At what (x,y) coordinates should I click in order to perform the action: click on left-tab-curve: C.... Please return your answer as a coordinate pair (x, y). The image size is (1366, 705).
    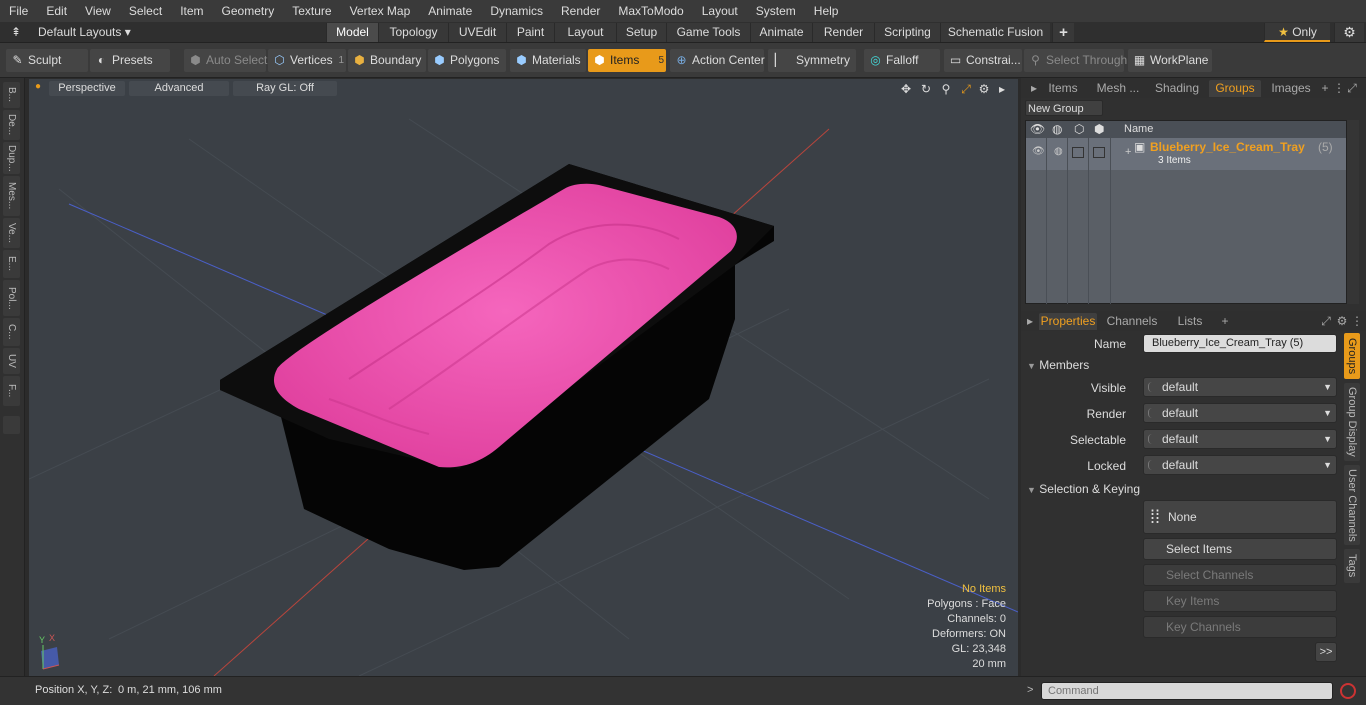
    Looking at the image, I should click on (11, 332).